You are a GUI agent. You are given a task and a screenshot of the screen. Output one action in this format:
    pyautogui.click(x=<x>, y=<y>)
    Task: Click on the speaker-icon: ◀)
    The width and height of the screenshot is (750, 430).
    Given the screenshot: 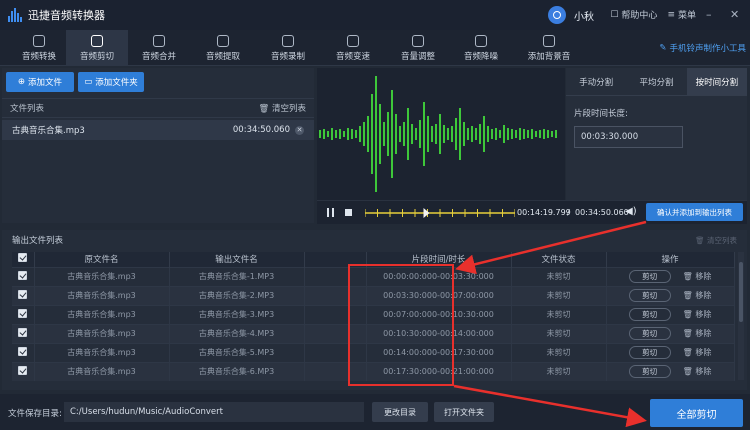 What is the action you would take?
    pyautogui.click(x=631, y=211)
    